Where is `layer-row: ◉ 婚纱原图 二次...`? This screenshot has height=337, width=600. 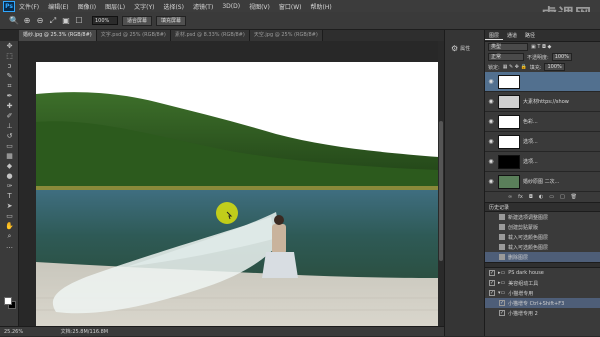 layer-row: ◉ 婚纱原图 二次... is located at coordinates (542, 182).